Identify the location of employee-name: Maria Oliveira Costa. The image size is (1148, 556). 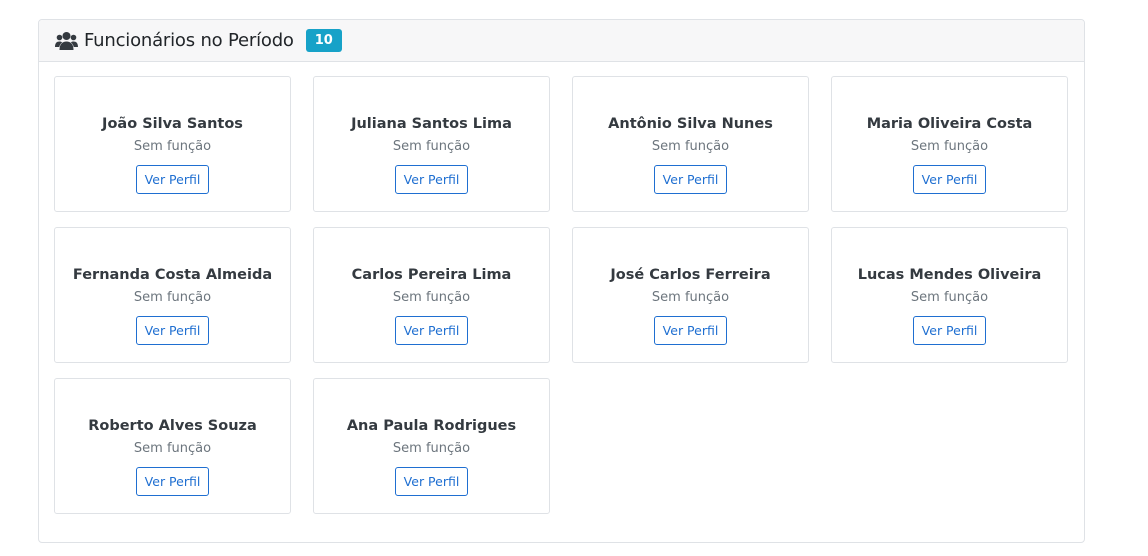
(949, 124).